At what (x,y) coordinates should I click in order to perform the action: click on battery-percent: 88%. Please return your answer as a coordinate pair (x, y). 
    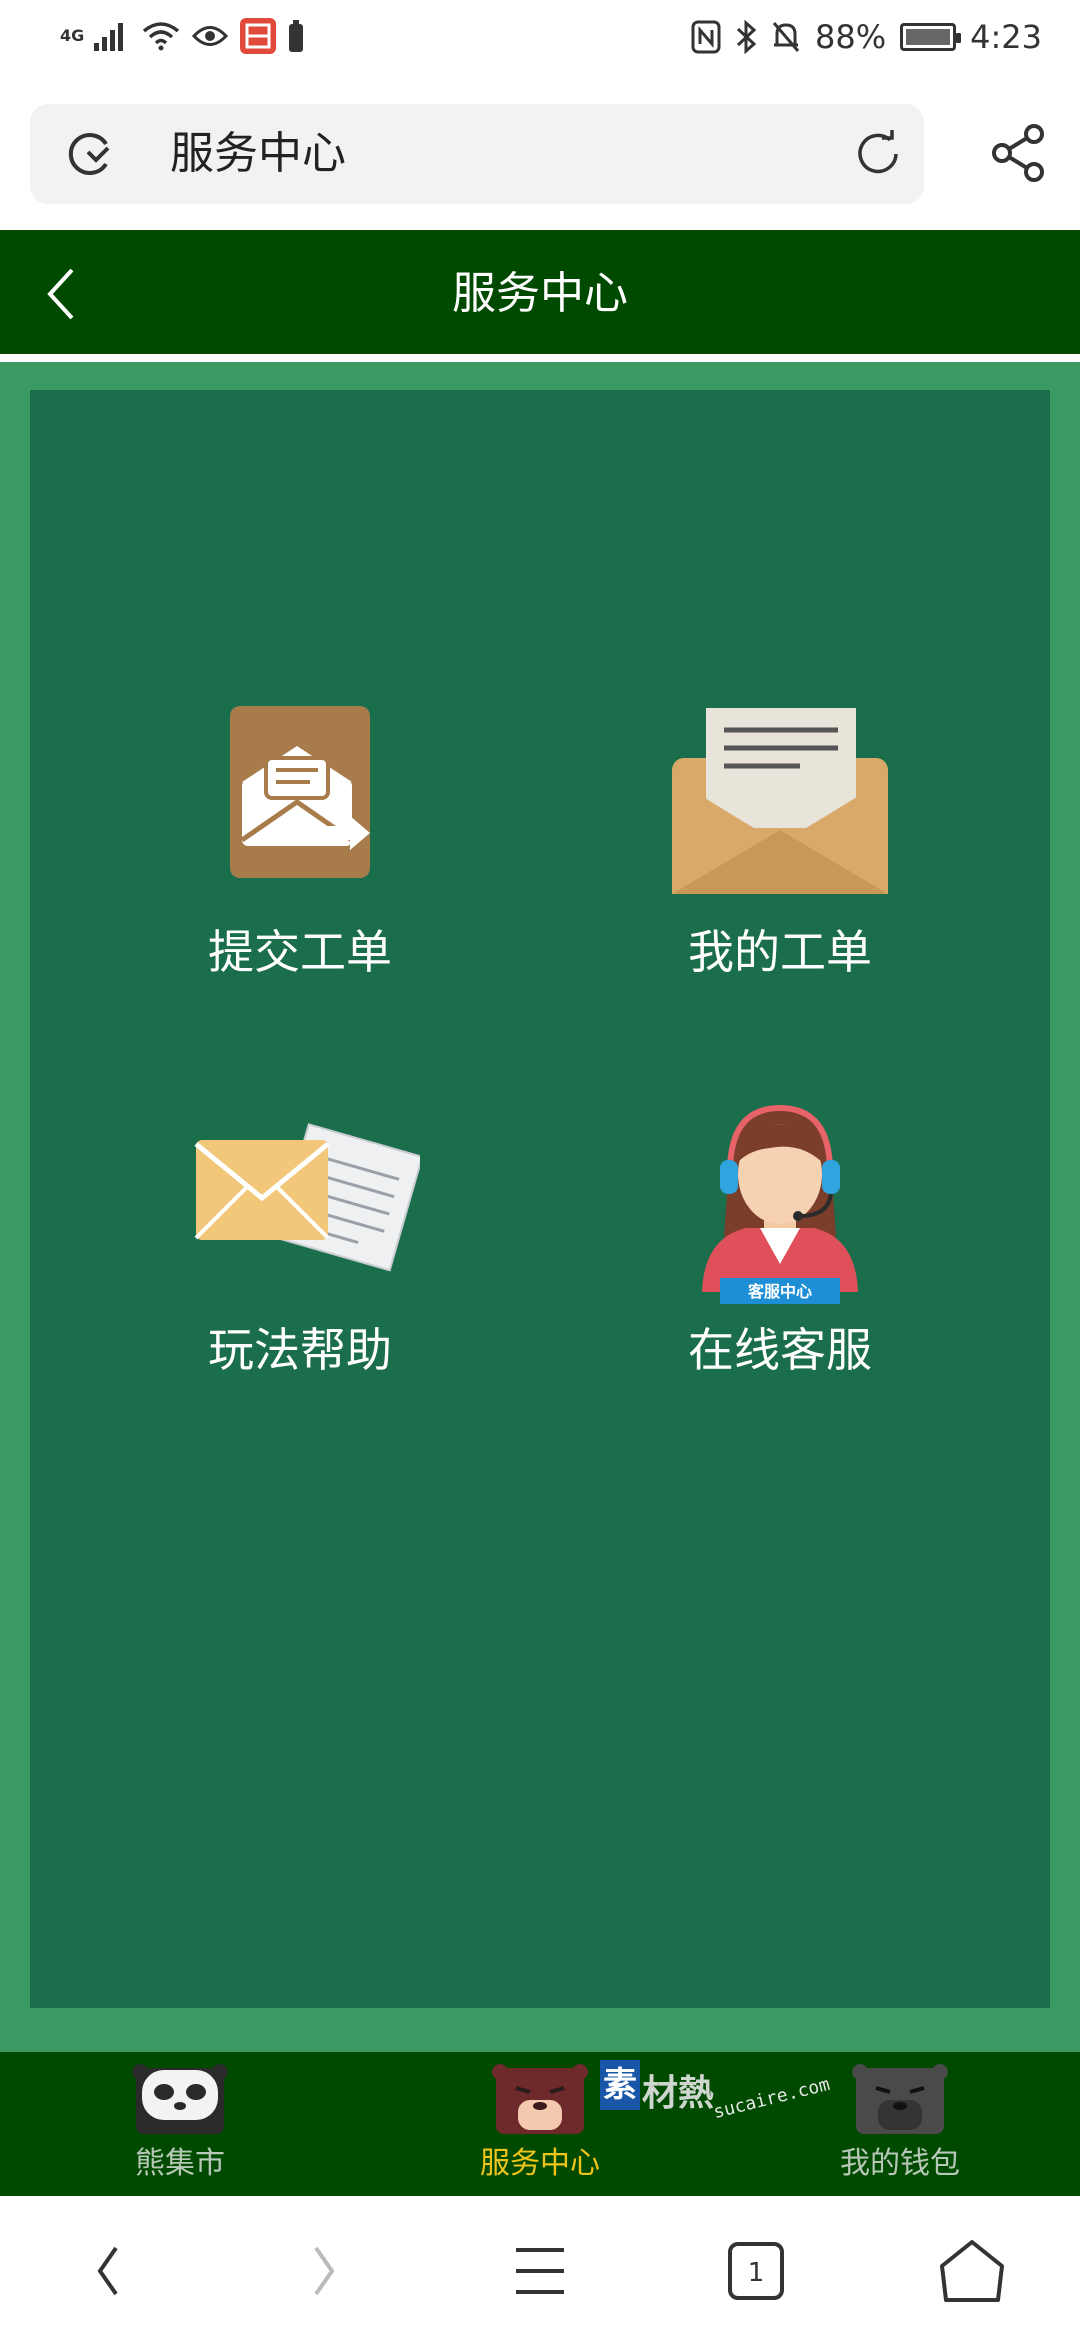
    Looking at the image, I should click on (851, 37).